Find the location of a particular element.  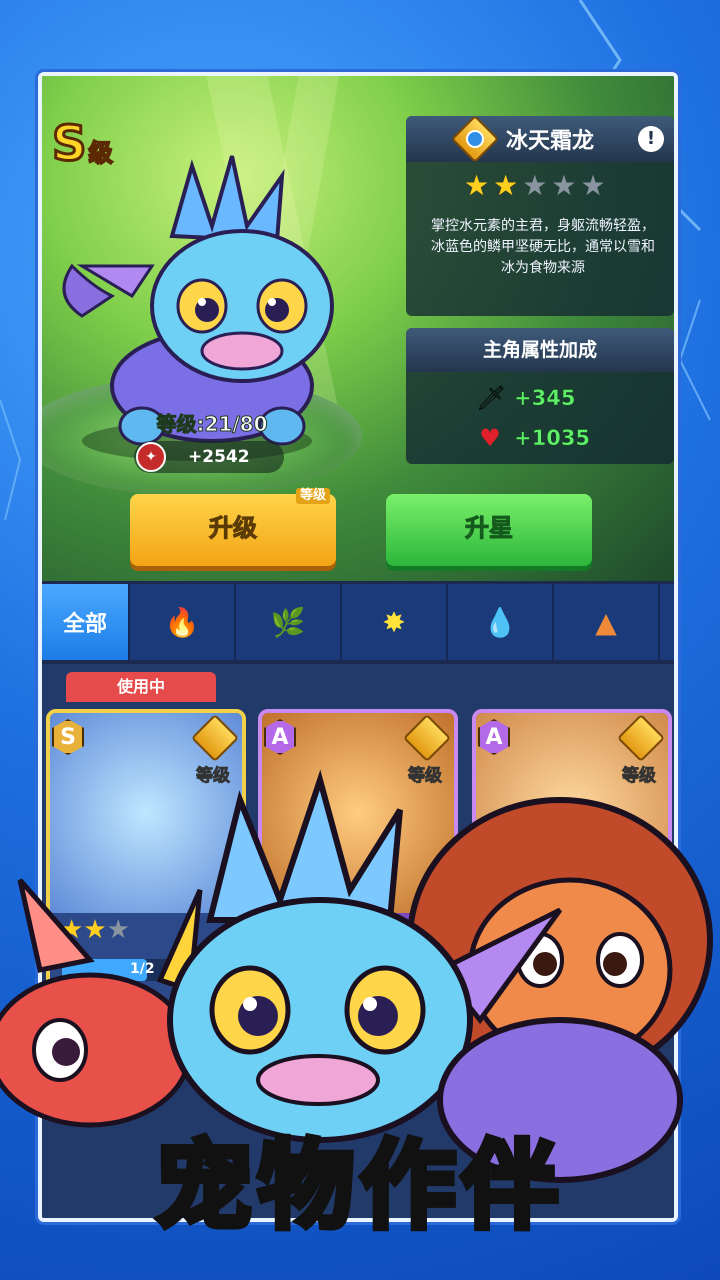

power-value: +2542 is located at coordinates (219, 457).